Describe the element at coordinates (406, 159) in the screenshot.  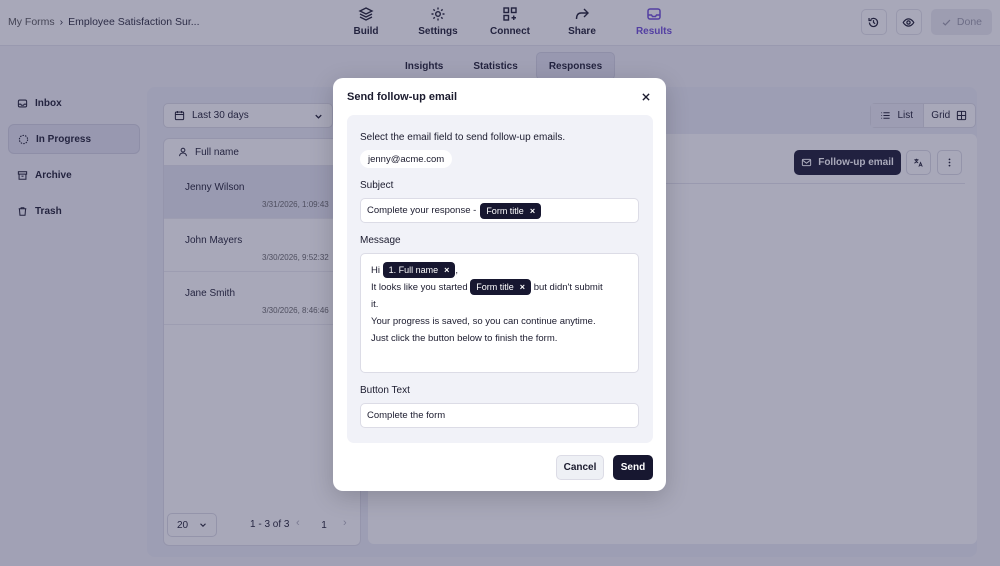
I see `email-field-chip: jenny@acme.com` at that location.